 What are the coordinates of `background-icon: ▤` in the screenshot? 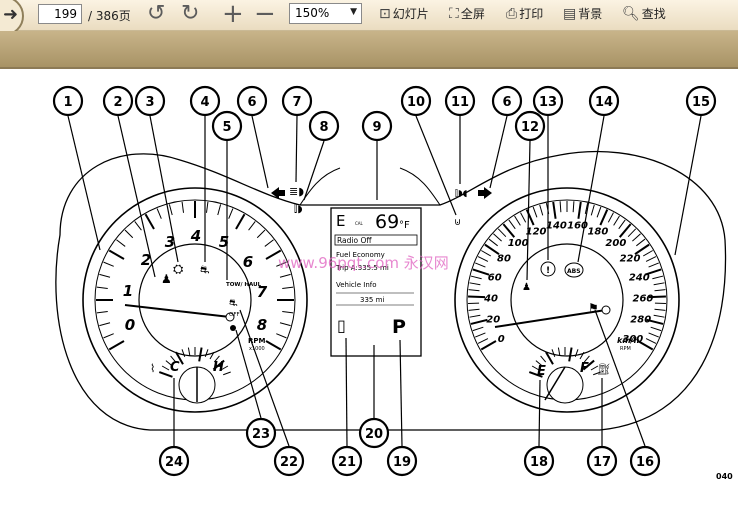 It's located at (569, 14).